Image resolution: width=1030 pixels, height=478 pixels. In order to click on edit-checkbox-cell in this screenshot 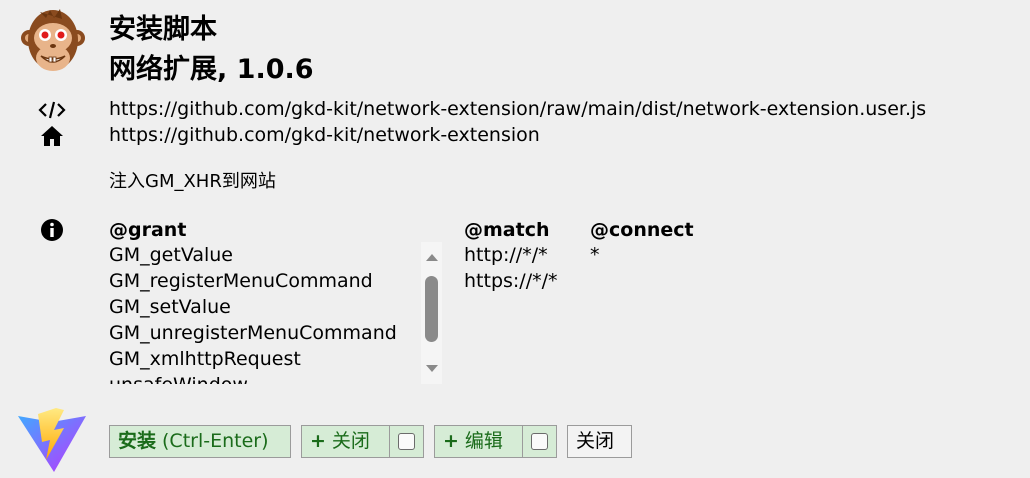, I will do `click(539, 441)`.